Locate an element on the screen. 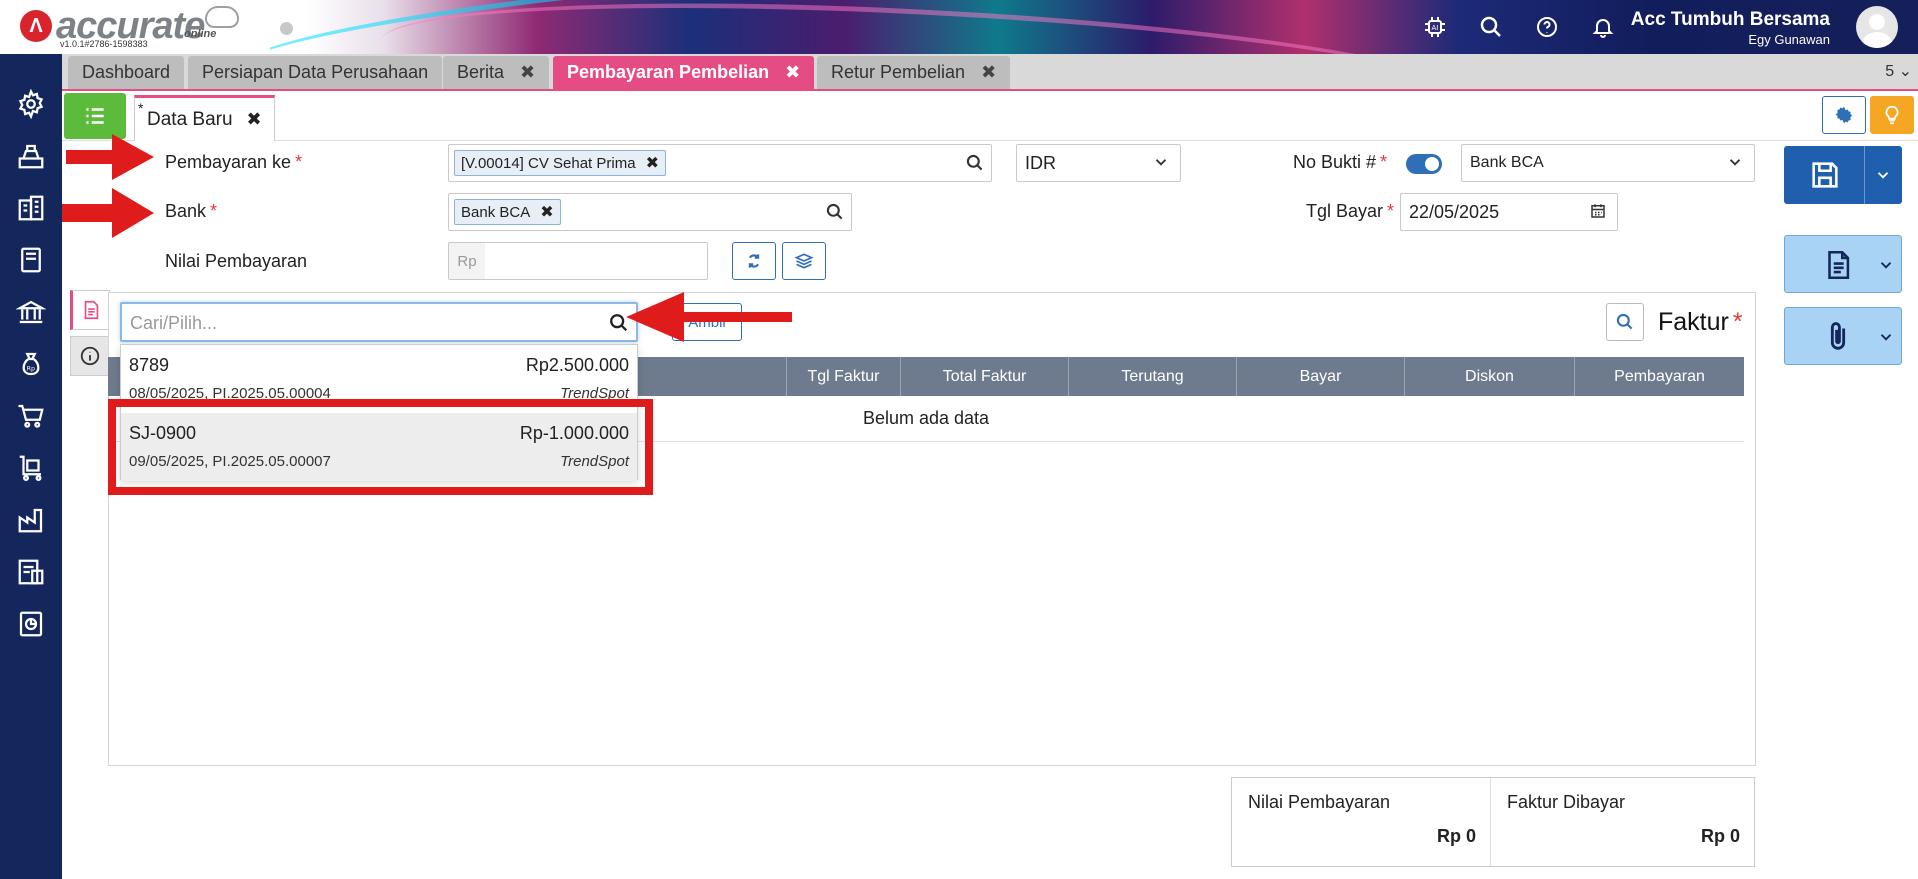  user-info: Acc Tumbuh Bersama Egy Gunawan is located at coordinates (1730, 28).